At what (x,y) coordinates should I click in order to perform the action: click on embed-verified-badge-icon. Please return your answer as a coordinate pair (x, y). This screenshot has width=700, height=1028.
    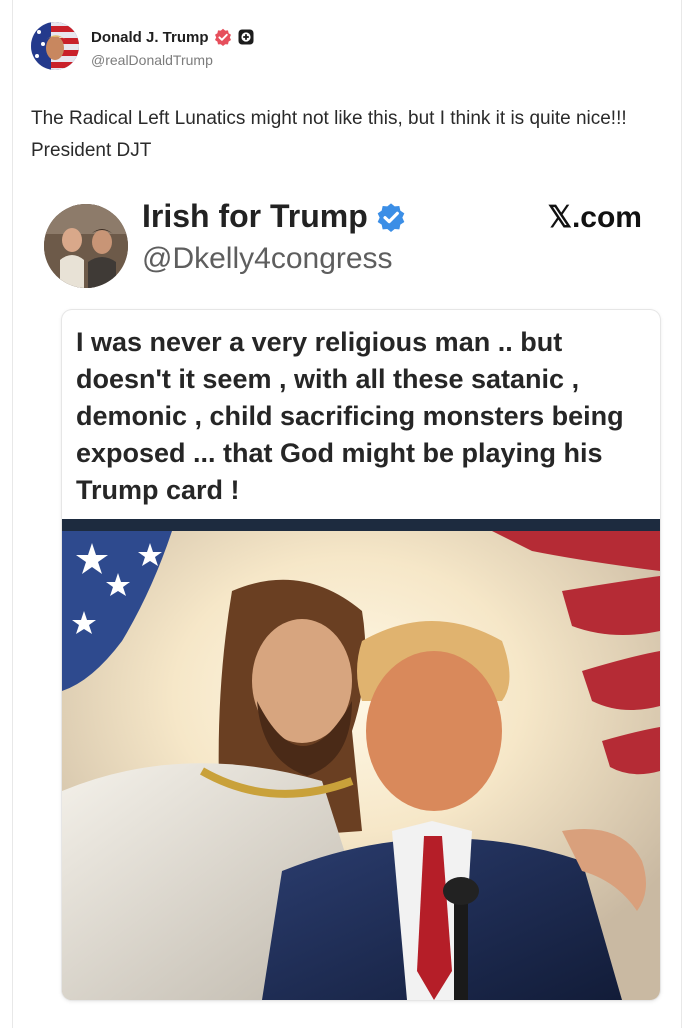
    Looking at the image, I should click on (391, 217).